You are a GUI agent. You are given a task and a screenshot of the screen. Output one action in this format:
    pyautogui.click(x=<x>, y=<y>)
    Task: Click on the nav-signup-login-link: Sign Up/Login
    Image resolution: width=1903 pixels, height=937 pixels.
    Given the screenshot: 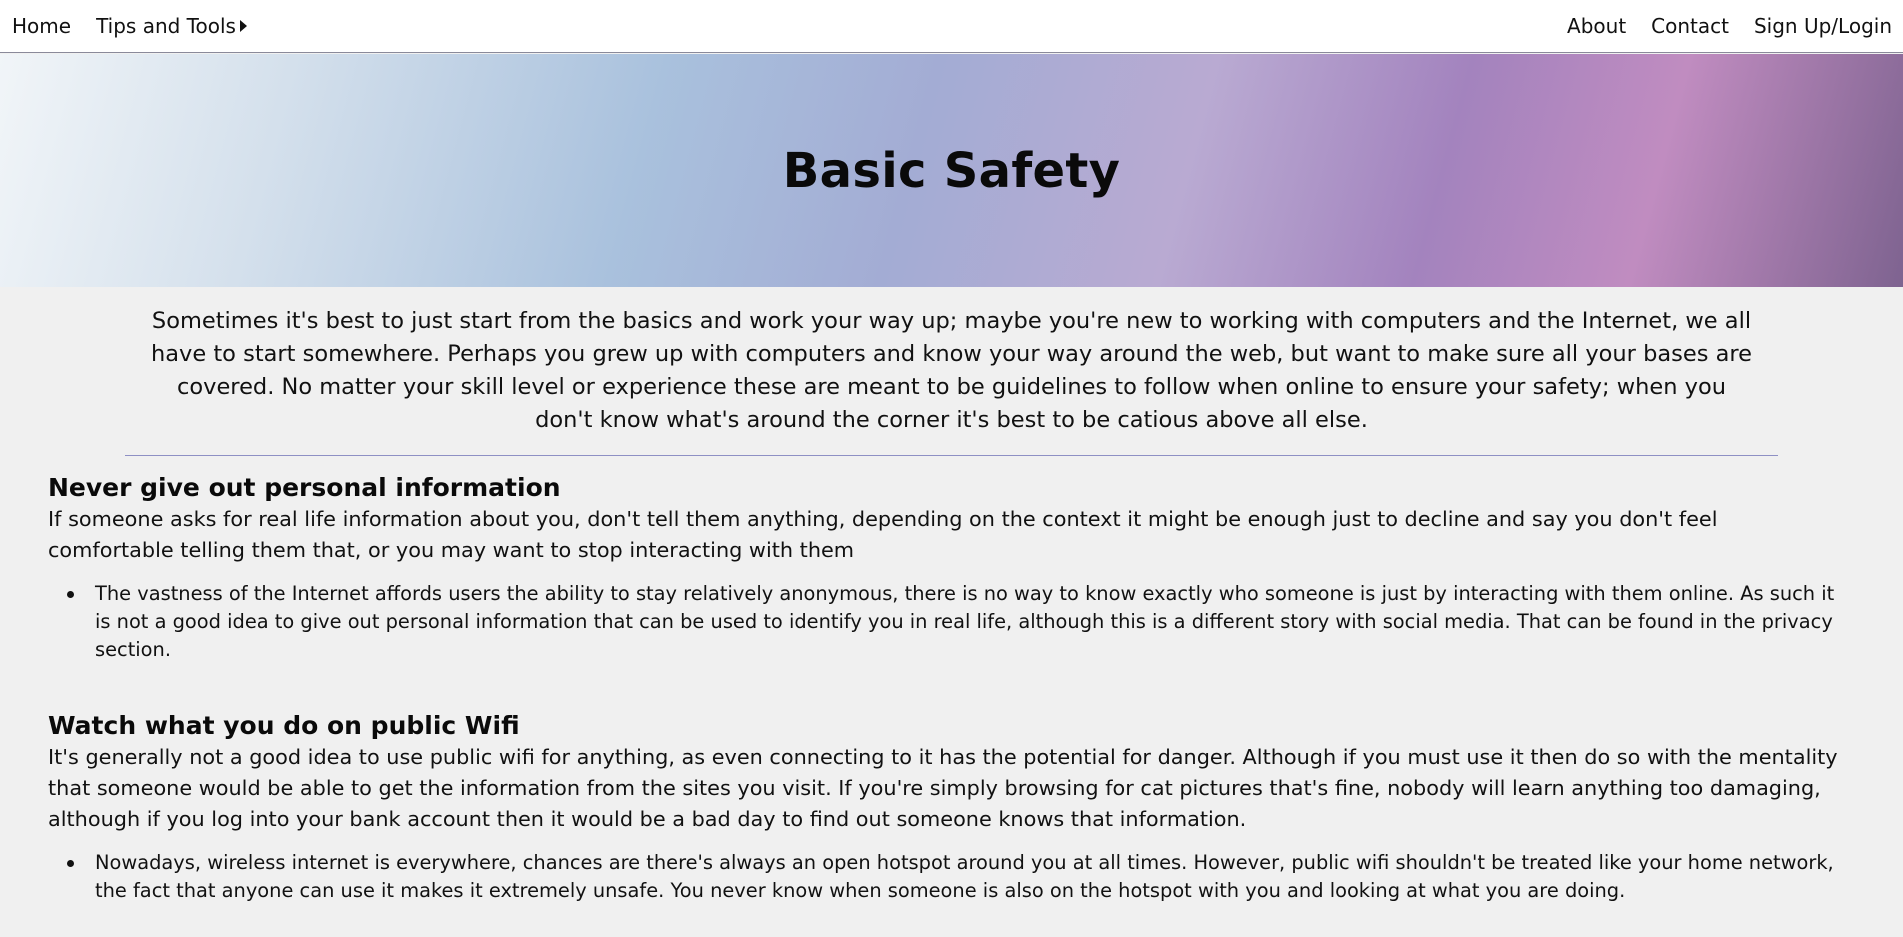 What is the action you would take?
    pyautogui.click(x=1823, y=26)
    